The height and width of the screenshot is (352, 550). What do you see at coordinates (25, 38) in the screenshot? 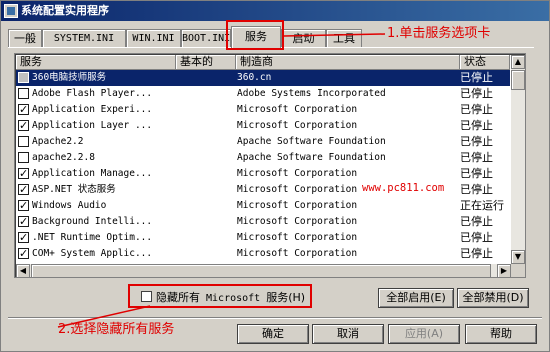
I see `tab-general: 一般` at bounding box center [25, 38].